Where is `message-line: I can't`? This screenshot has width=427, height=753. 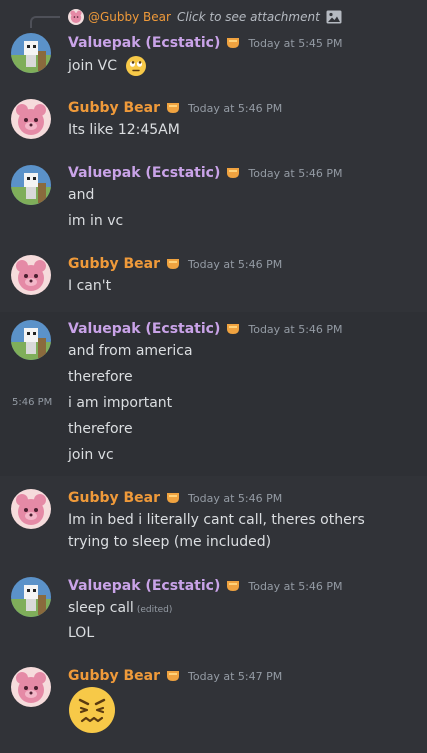 message-line: I can't is located at coordinates (90, 286).